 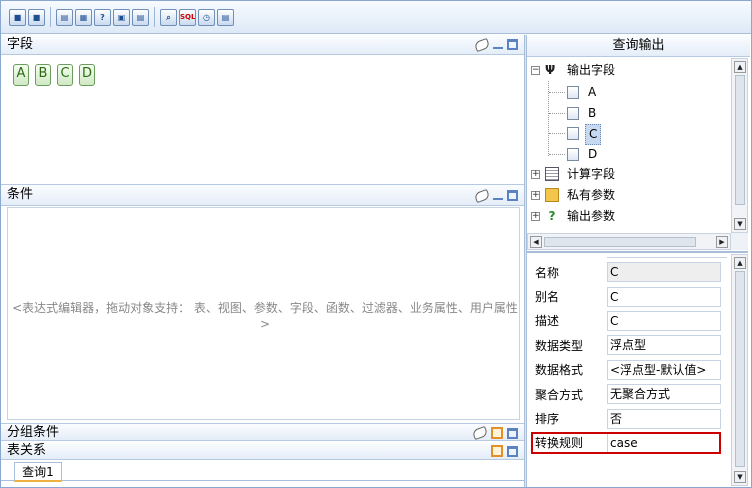 What do you see at coordinates (591, 216) in the screenshot?
I see `tree-node-label: 输出参数` at bounding box center [591, 216].